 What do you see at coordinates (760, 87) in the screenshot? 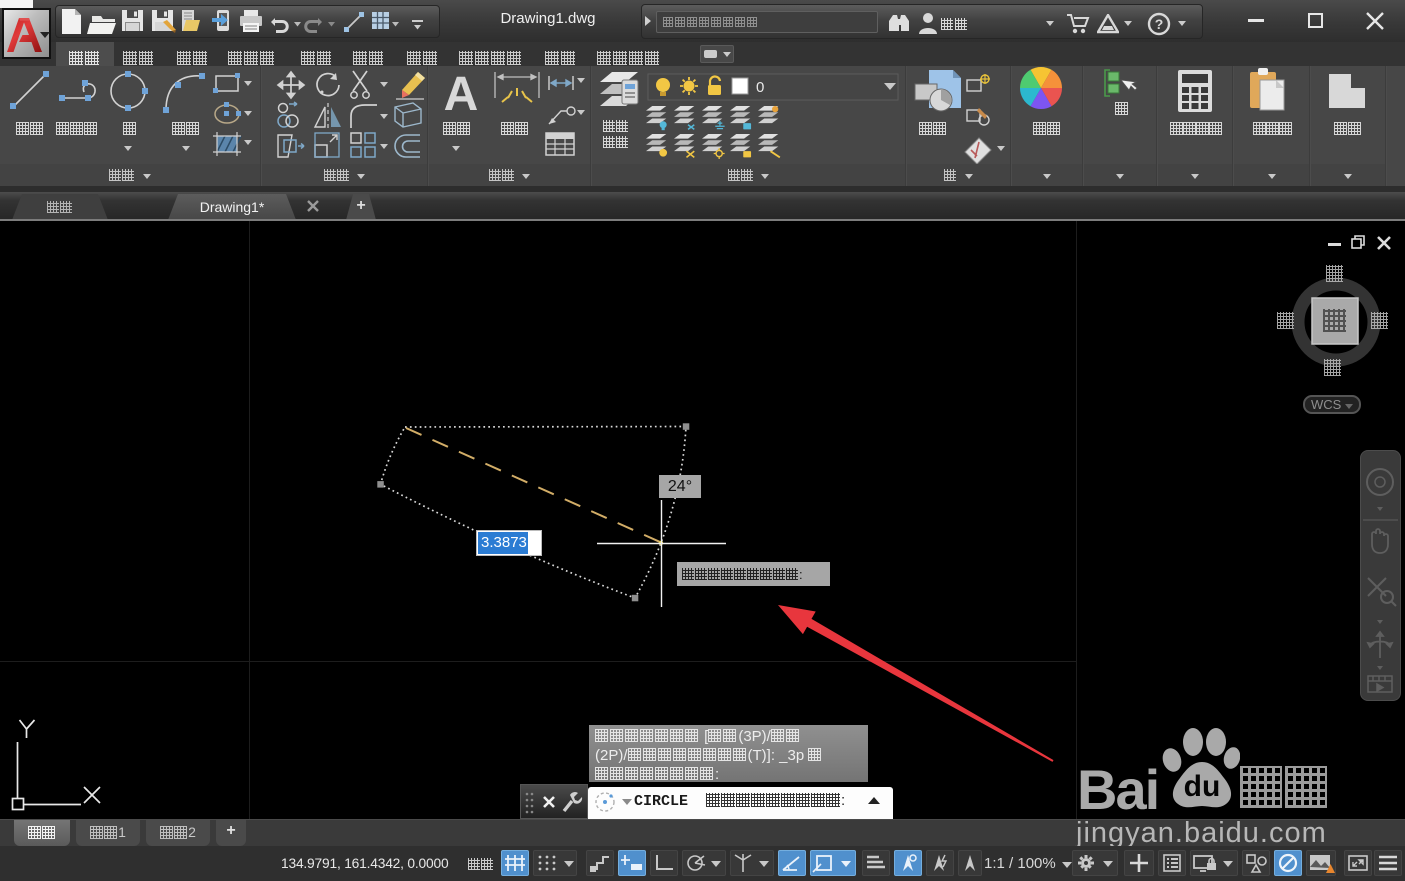
I see `svg-text: 0` at bounding box center [760, 87].